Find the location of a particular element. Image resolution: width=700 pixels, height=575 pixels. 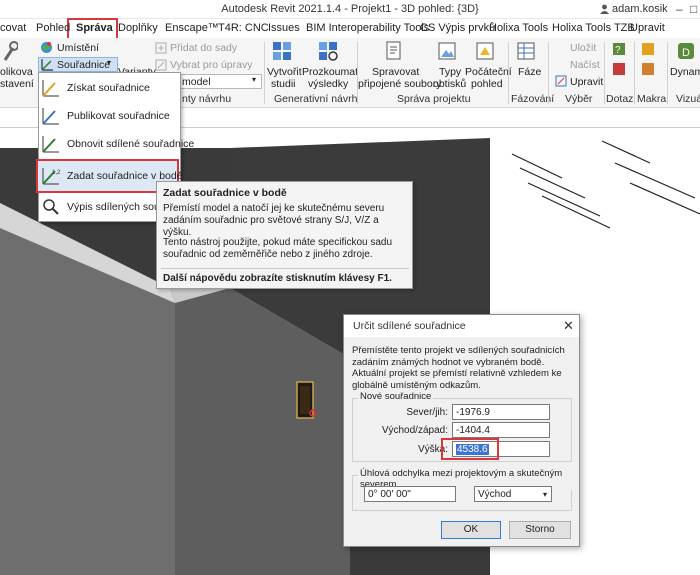

tab-bim-interoperability: BIM Interoperability Tools is located at coordinates (367, 28).